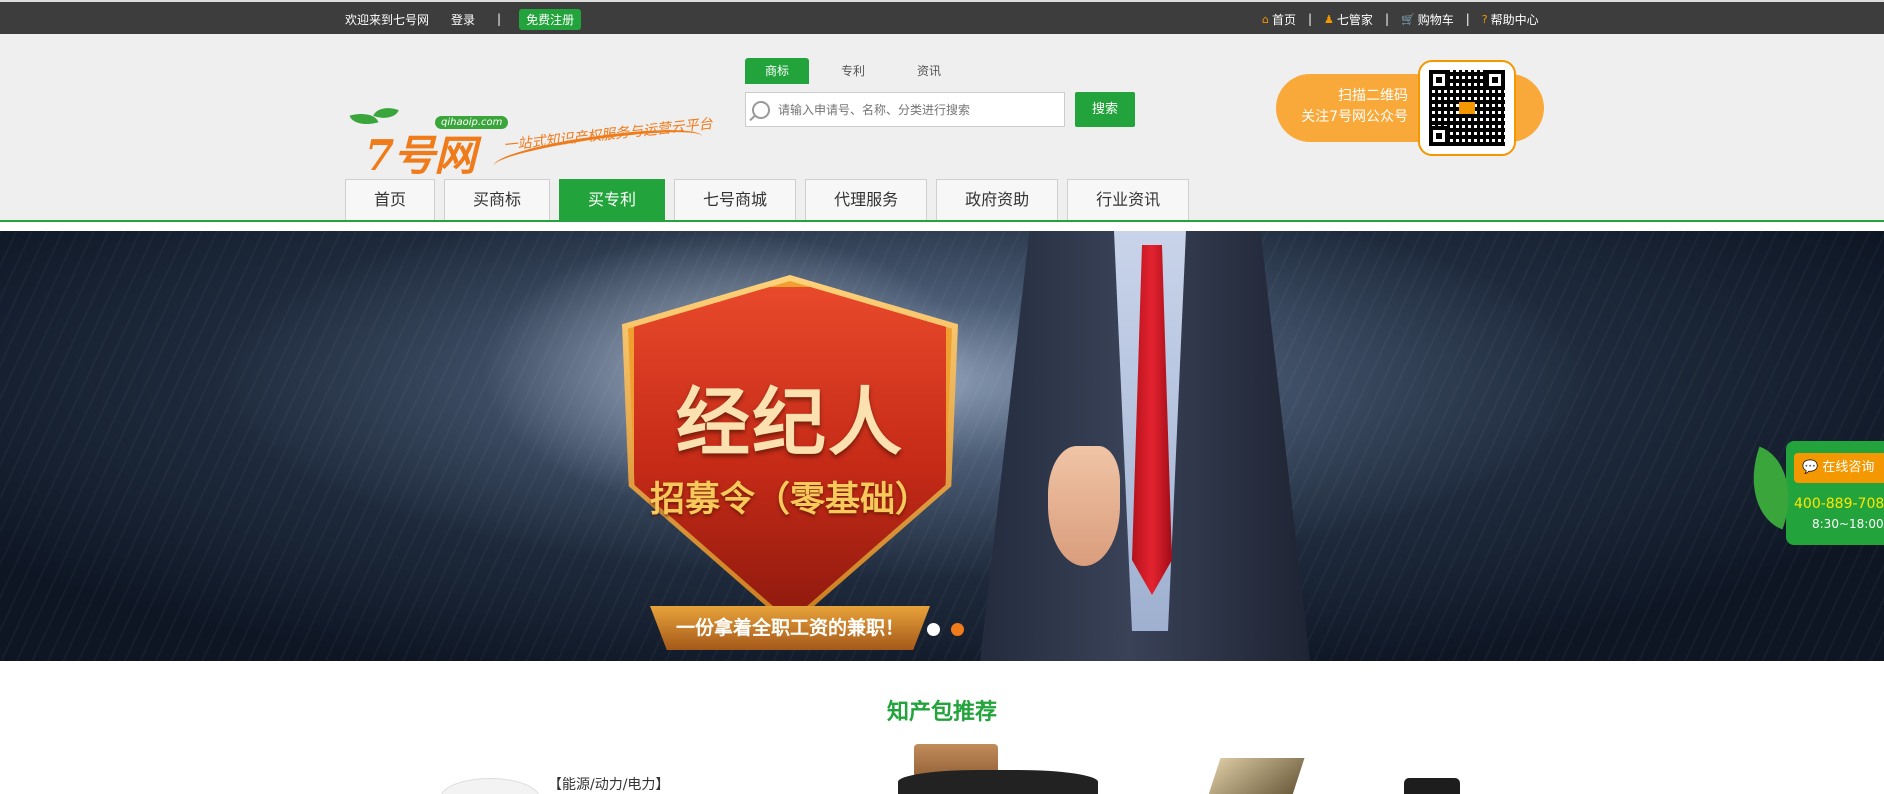  Describe the element at coordinates (941, 712) in the screenshot. I see `section-title: 知产包推荐` at that location.